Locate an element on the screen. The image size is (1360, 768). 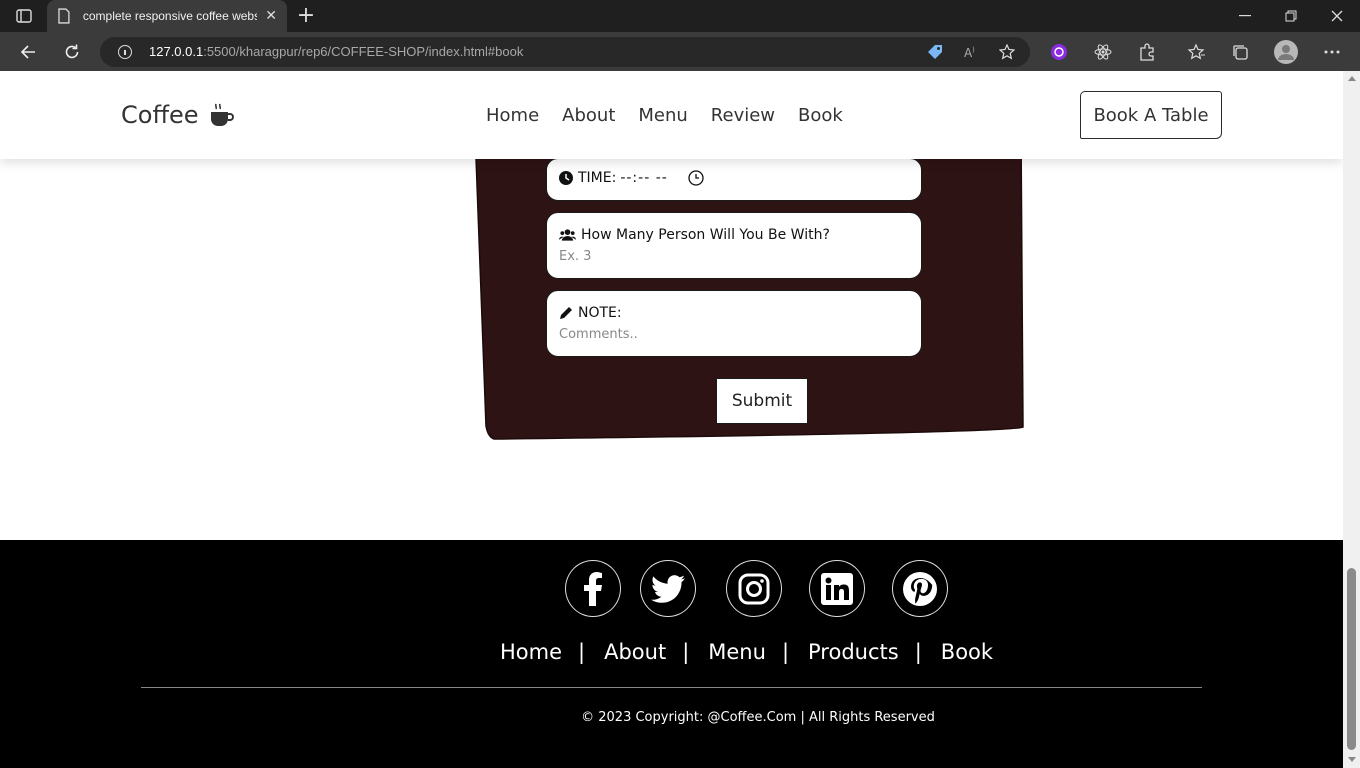
note-label: NOTE: is located at coordinates (600, 313).